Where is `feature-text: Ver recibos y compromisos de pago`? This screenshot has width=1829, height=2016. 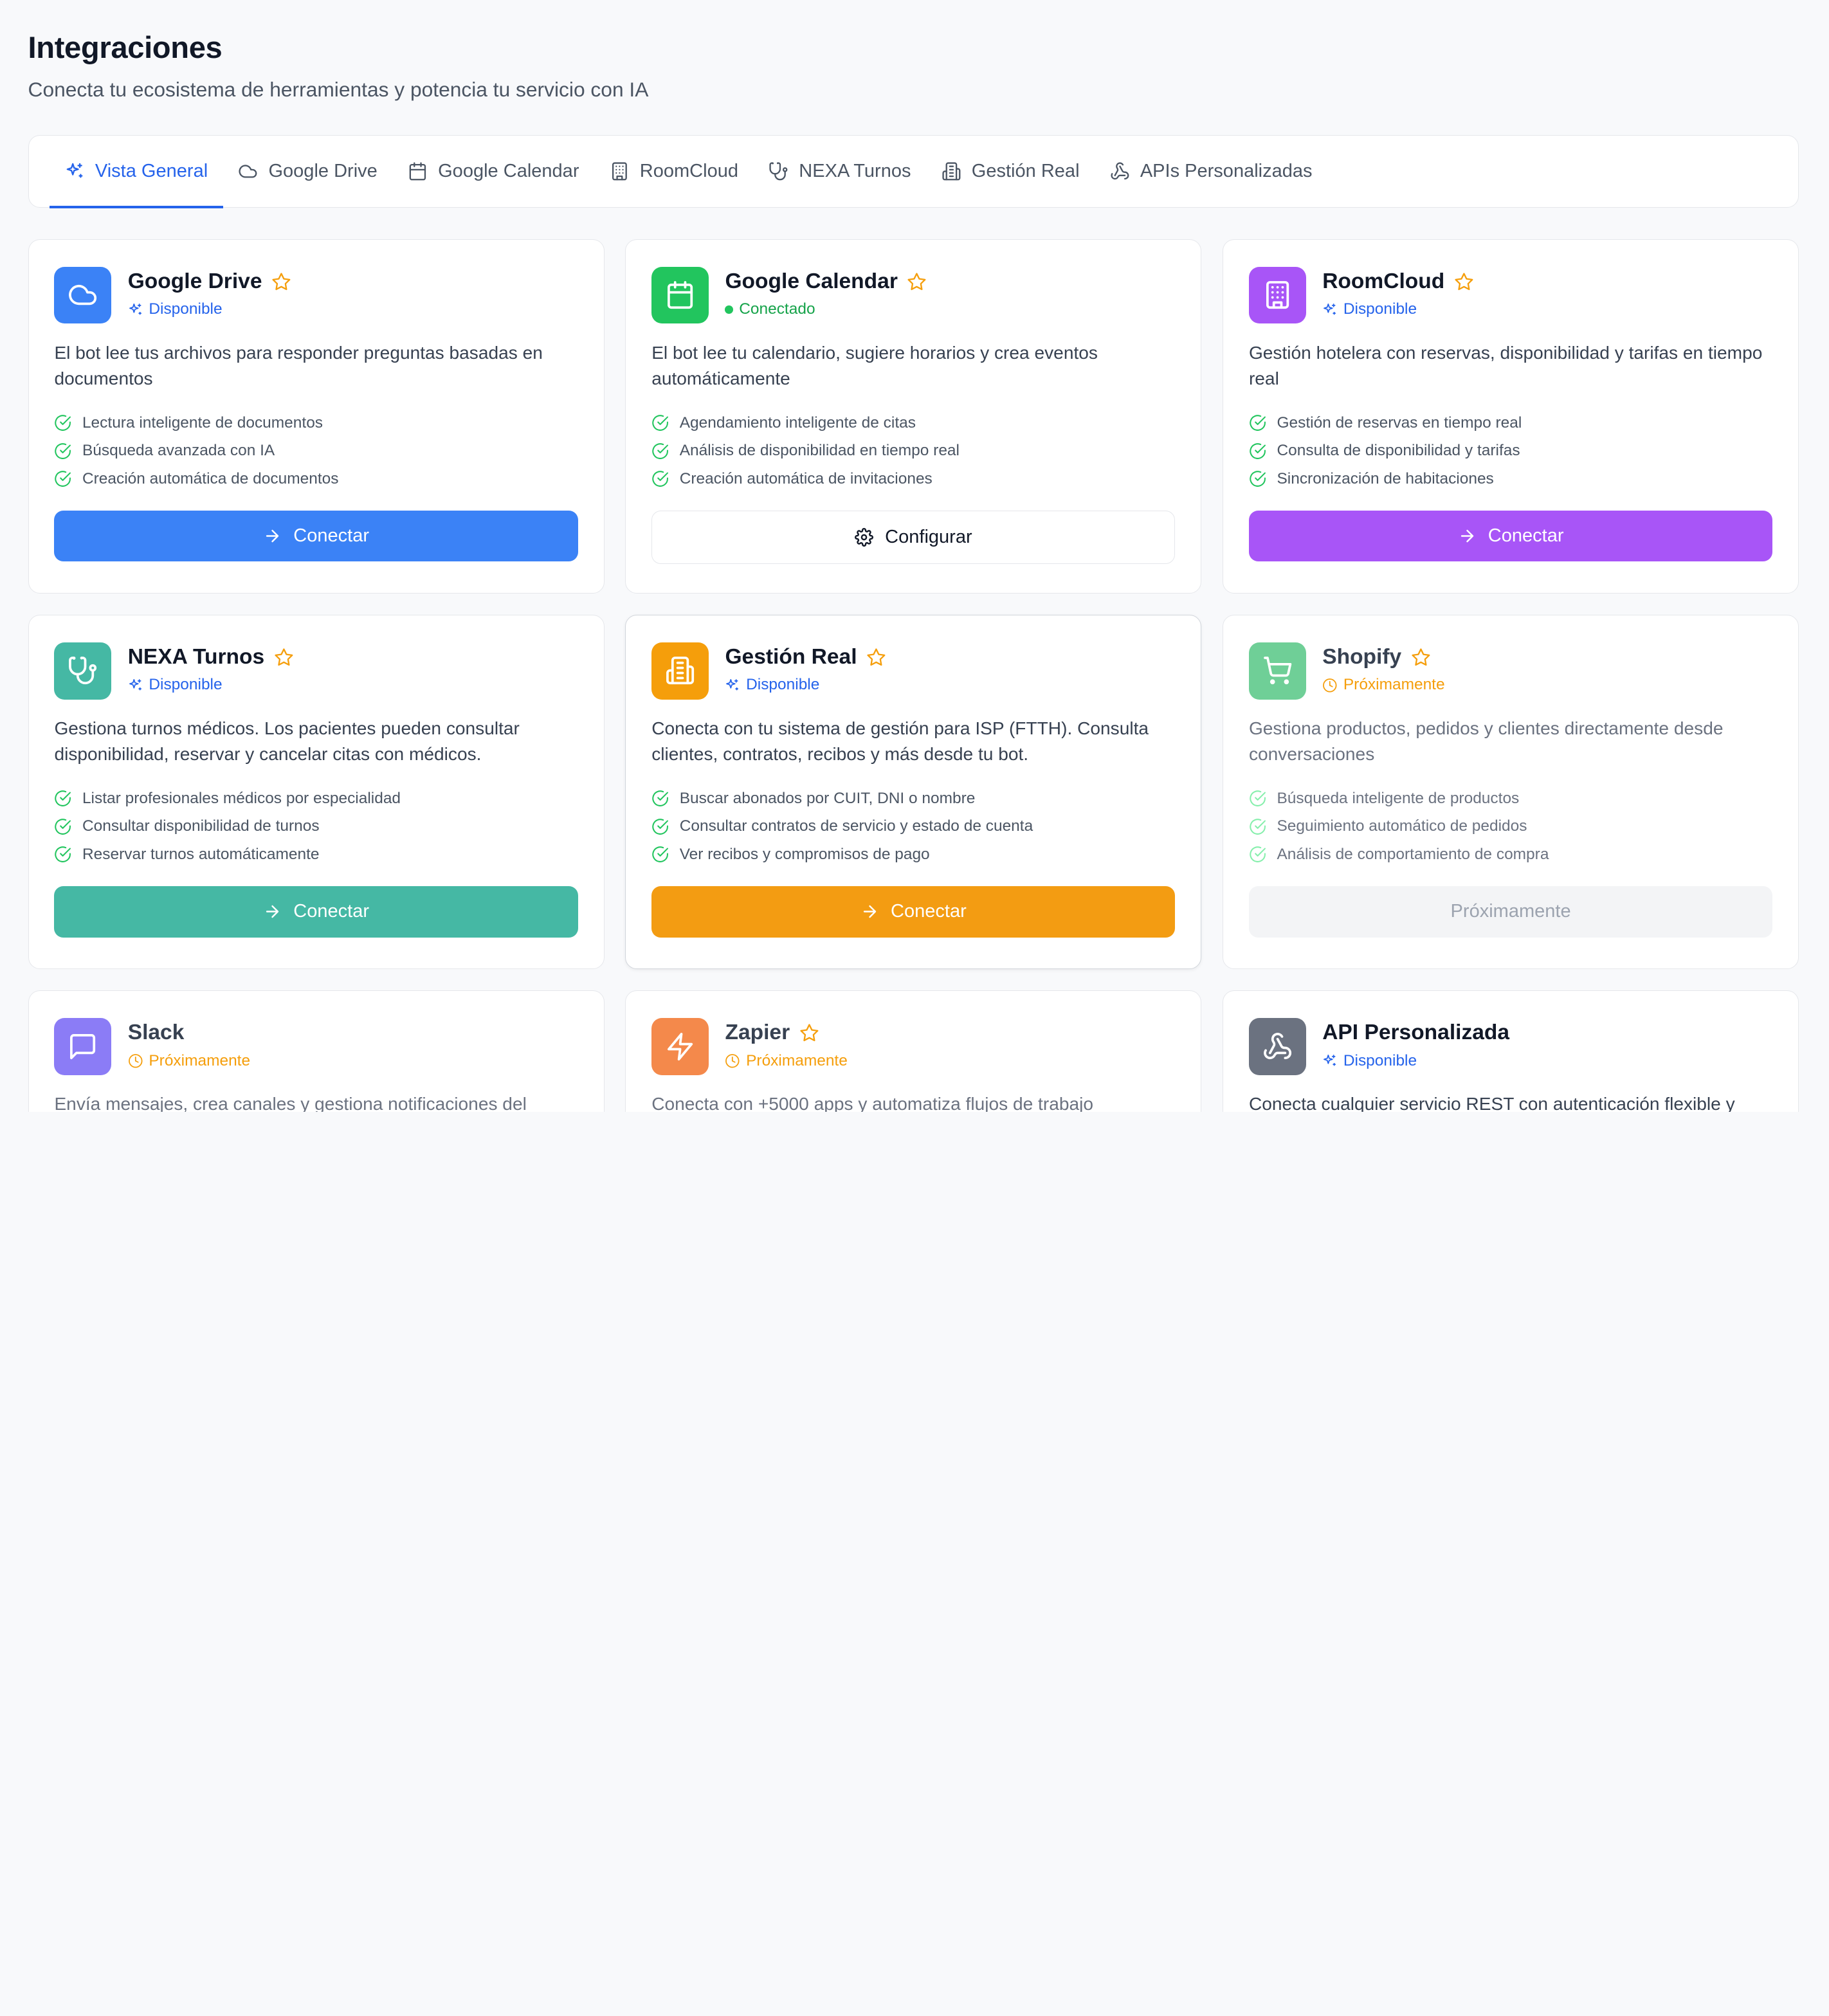 feature-text: Ver recibos y compromisos de pago is located at coordinates (804, 854).